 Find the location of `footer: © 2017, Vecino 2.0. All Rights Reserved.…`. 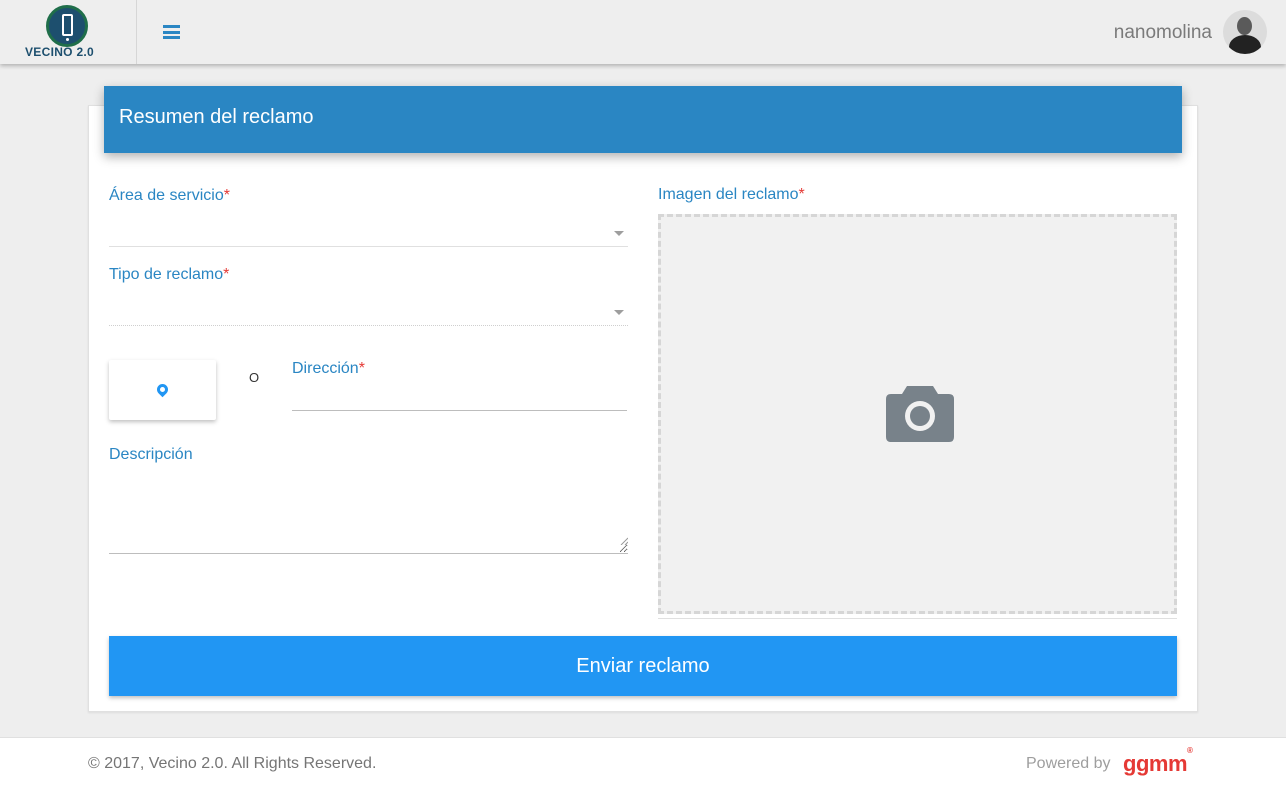

footer: © 2017, Vecino 2.0. All Rights Reserved.… is located at coordinates (643, 767).